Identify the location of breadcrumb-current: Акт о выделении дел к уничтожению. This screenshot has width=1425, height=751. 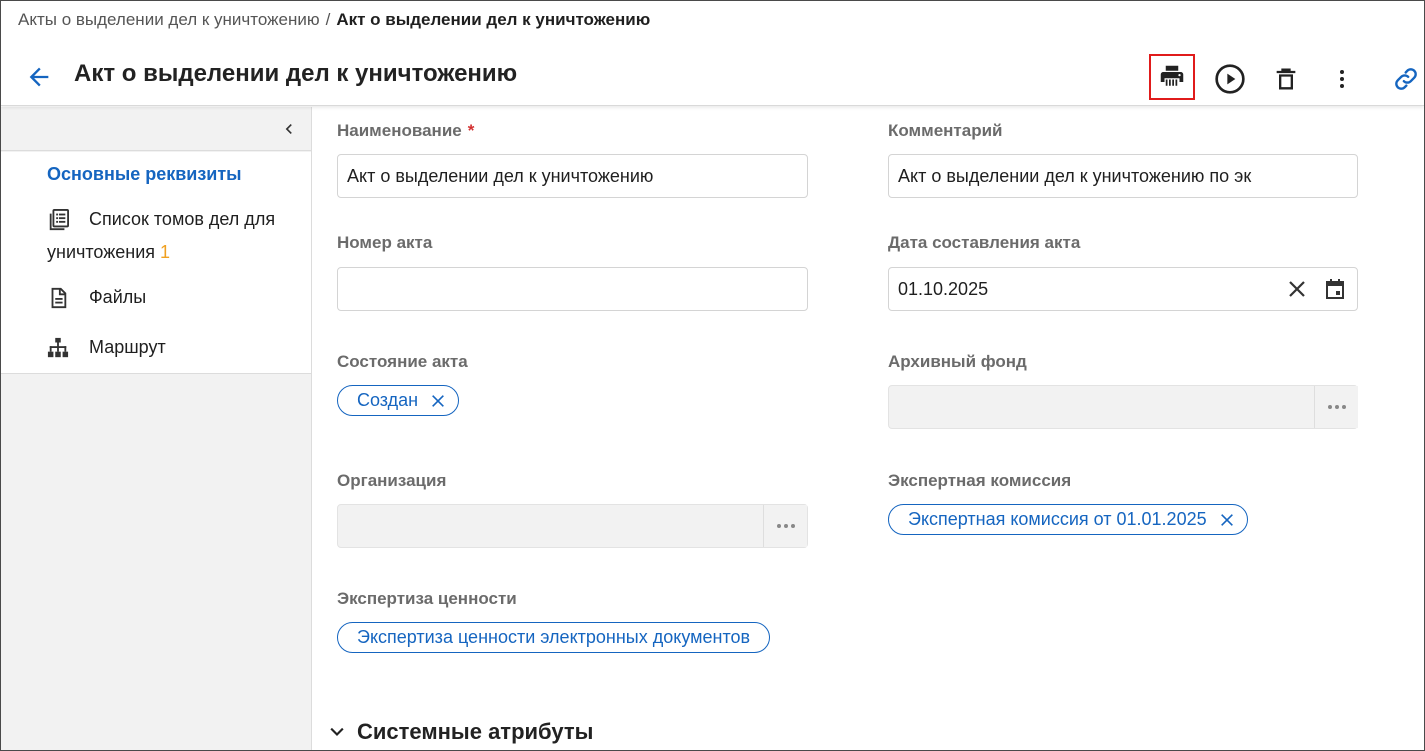
(493, 19).